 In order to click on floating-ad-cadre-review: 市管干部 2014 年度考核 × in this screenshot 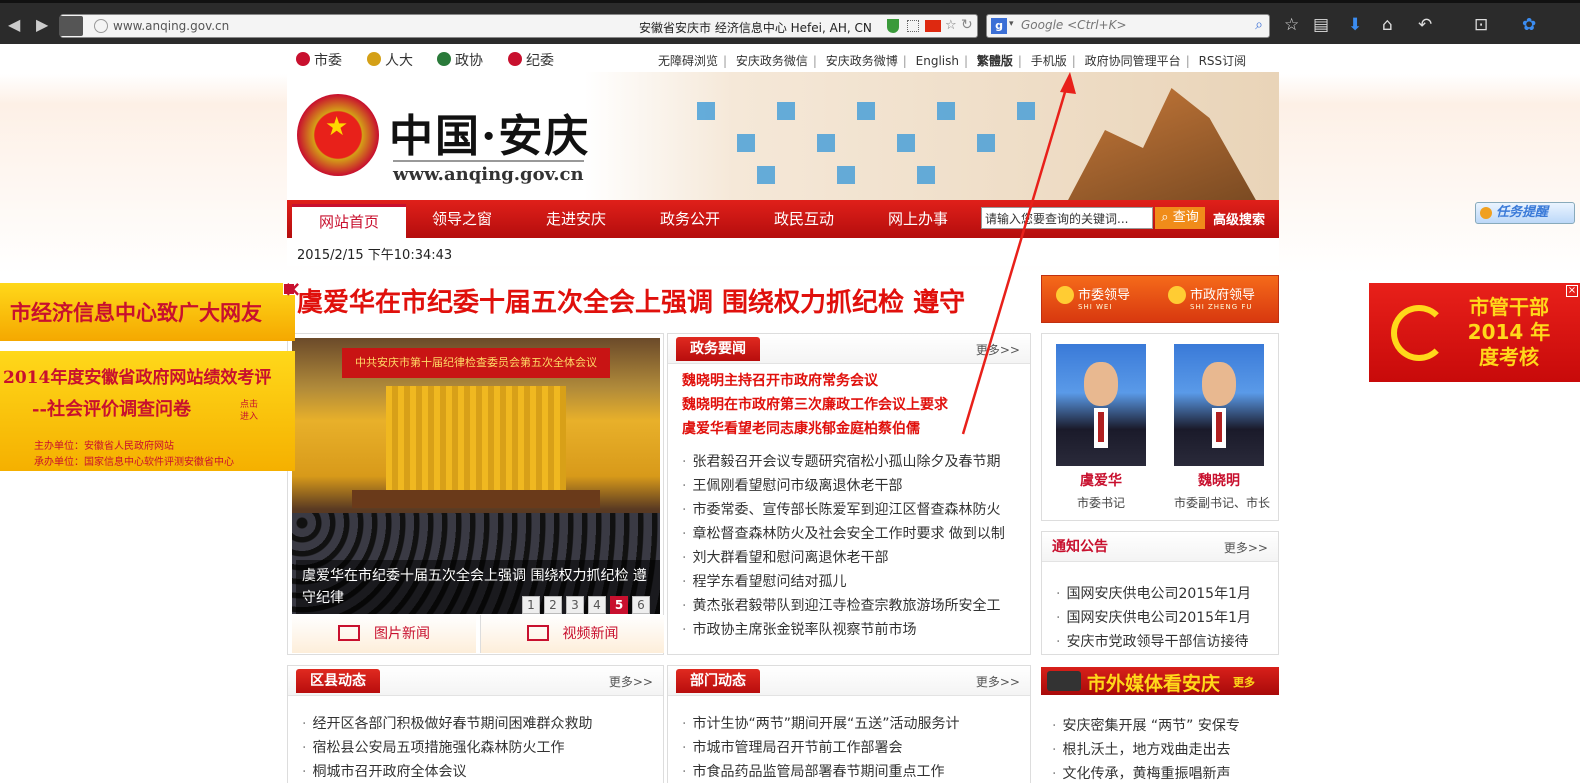, I will do `click(1474, 332)`.